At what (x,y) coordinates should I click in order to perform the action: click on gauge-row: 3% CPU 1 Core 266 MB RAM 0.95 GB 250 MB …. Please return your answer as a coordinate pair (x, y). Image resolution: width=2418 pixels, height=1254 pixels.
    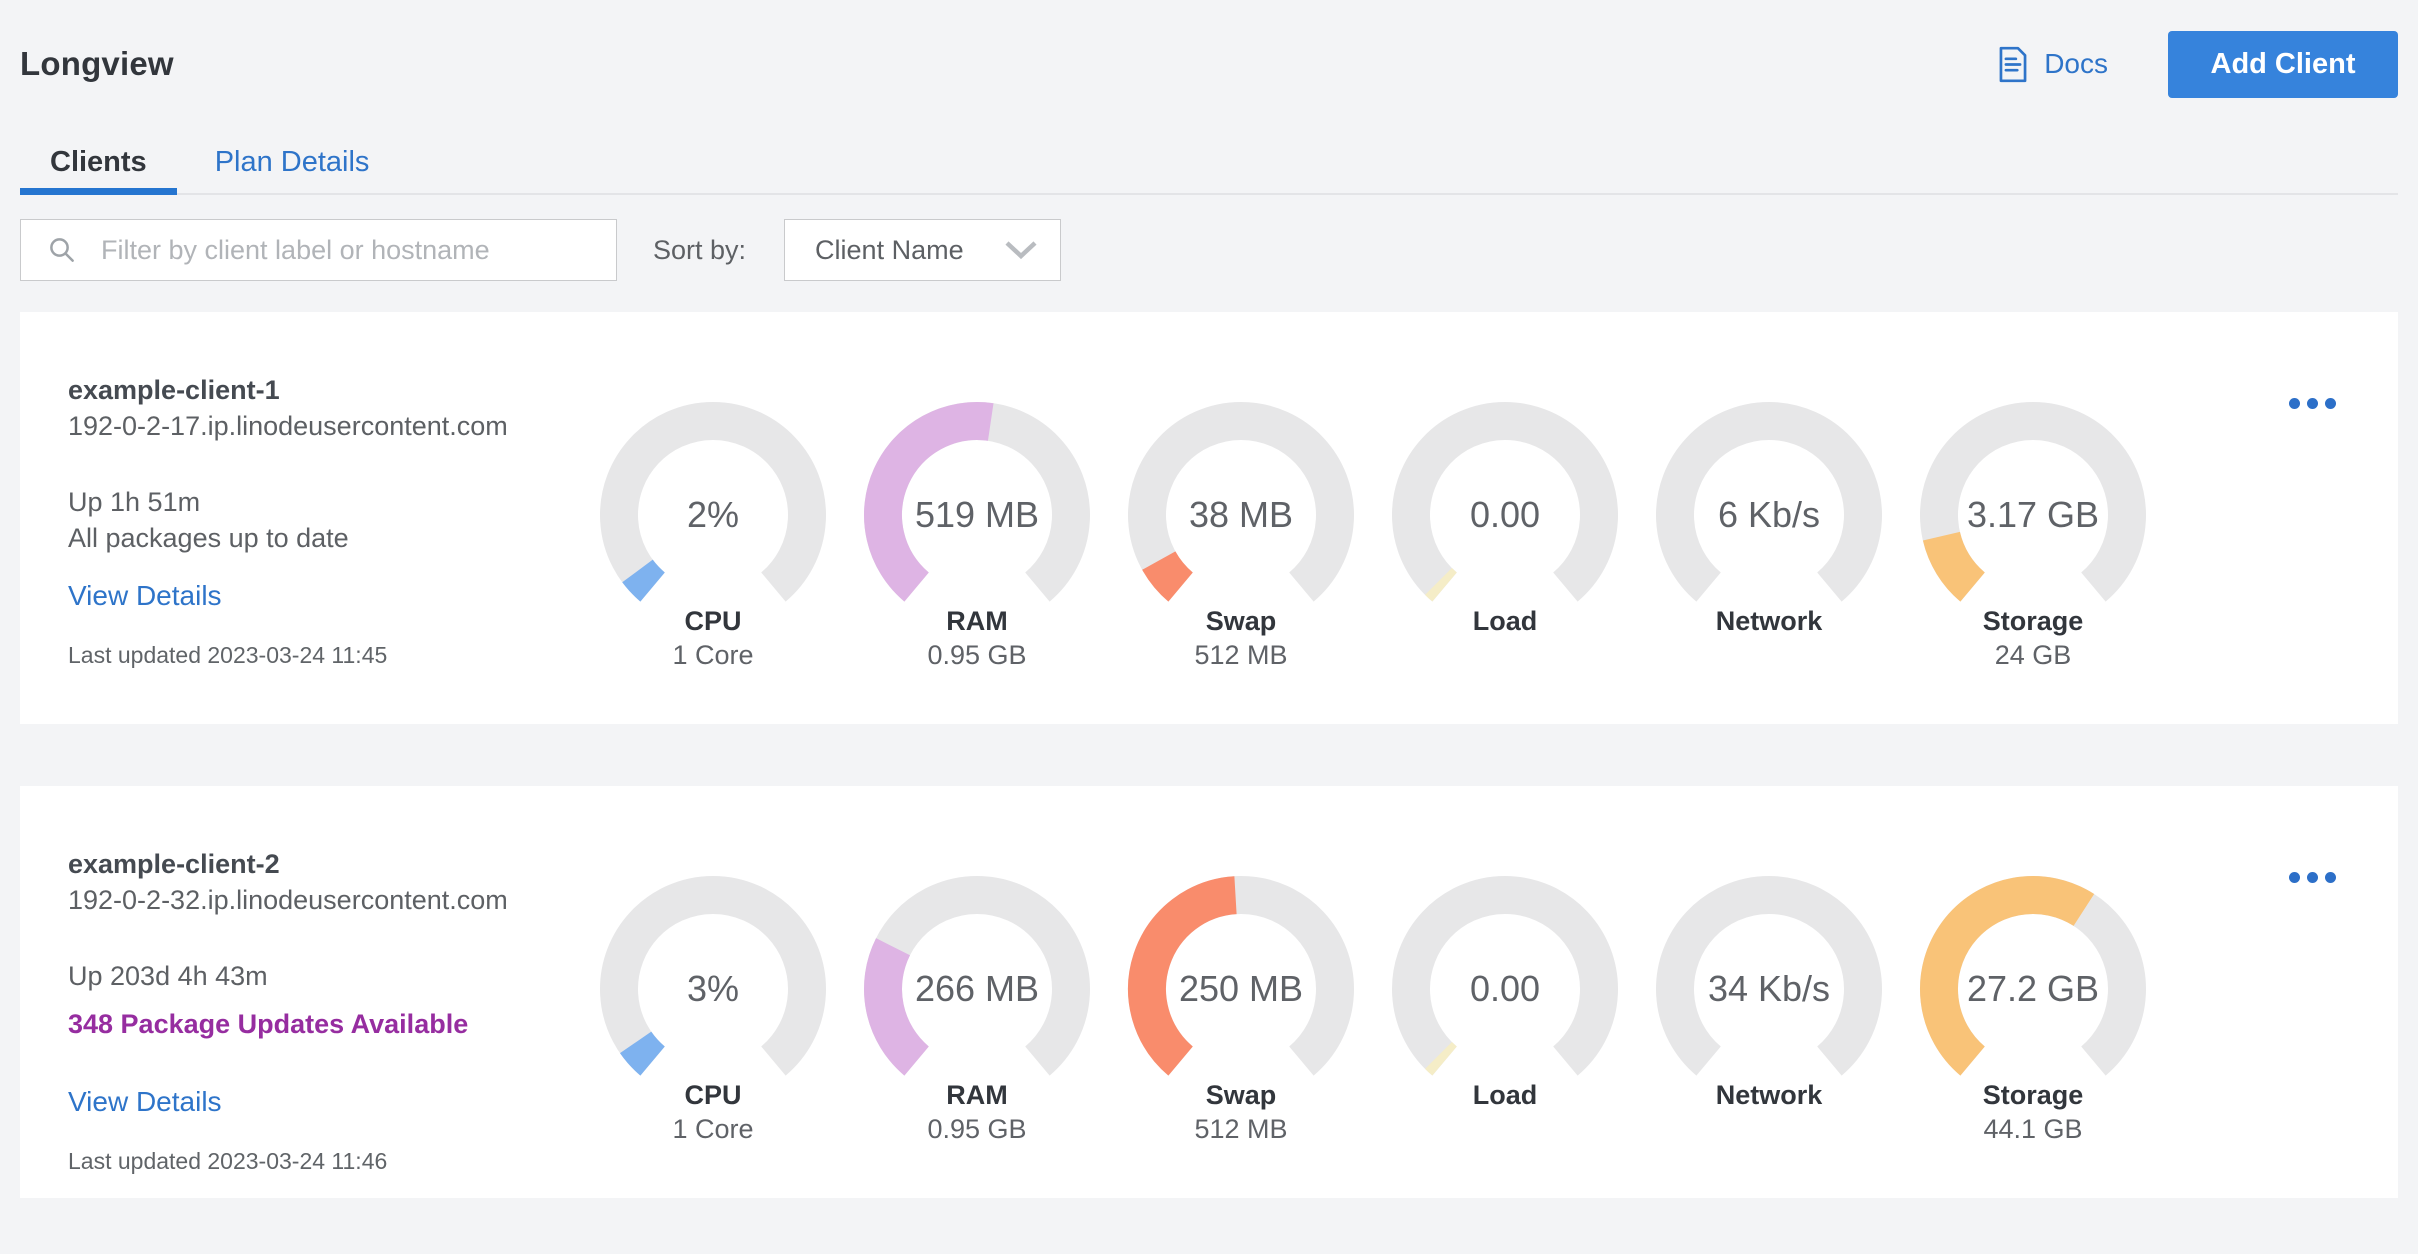
    Looking at the image, I should click on (1373, 1011).